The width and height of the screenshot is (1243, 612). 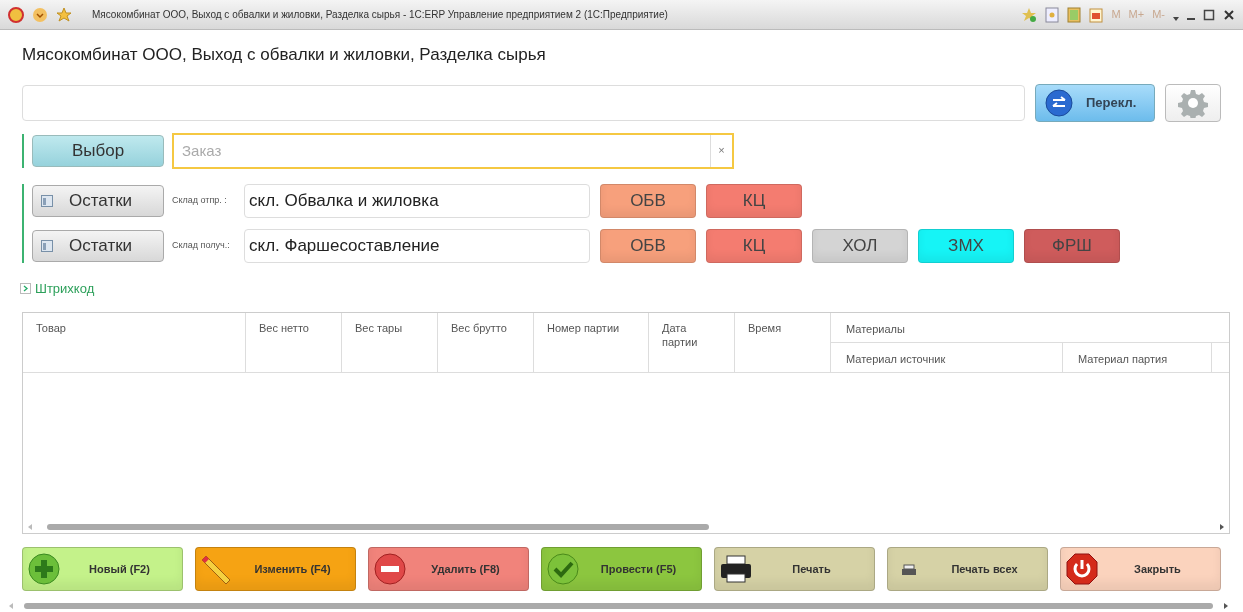 I want to click on close-icon, so click(x=1229, y=14).